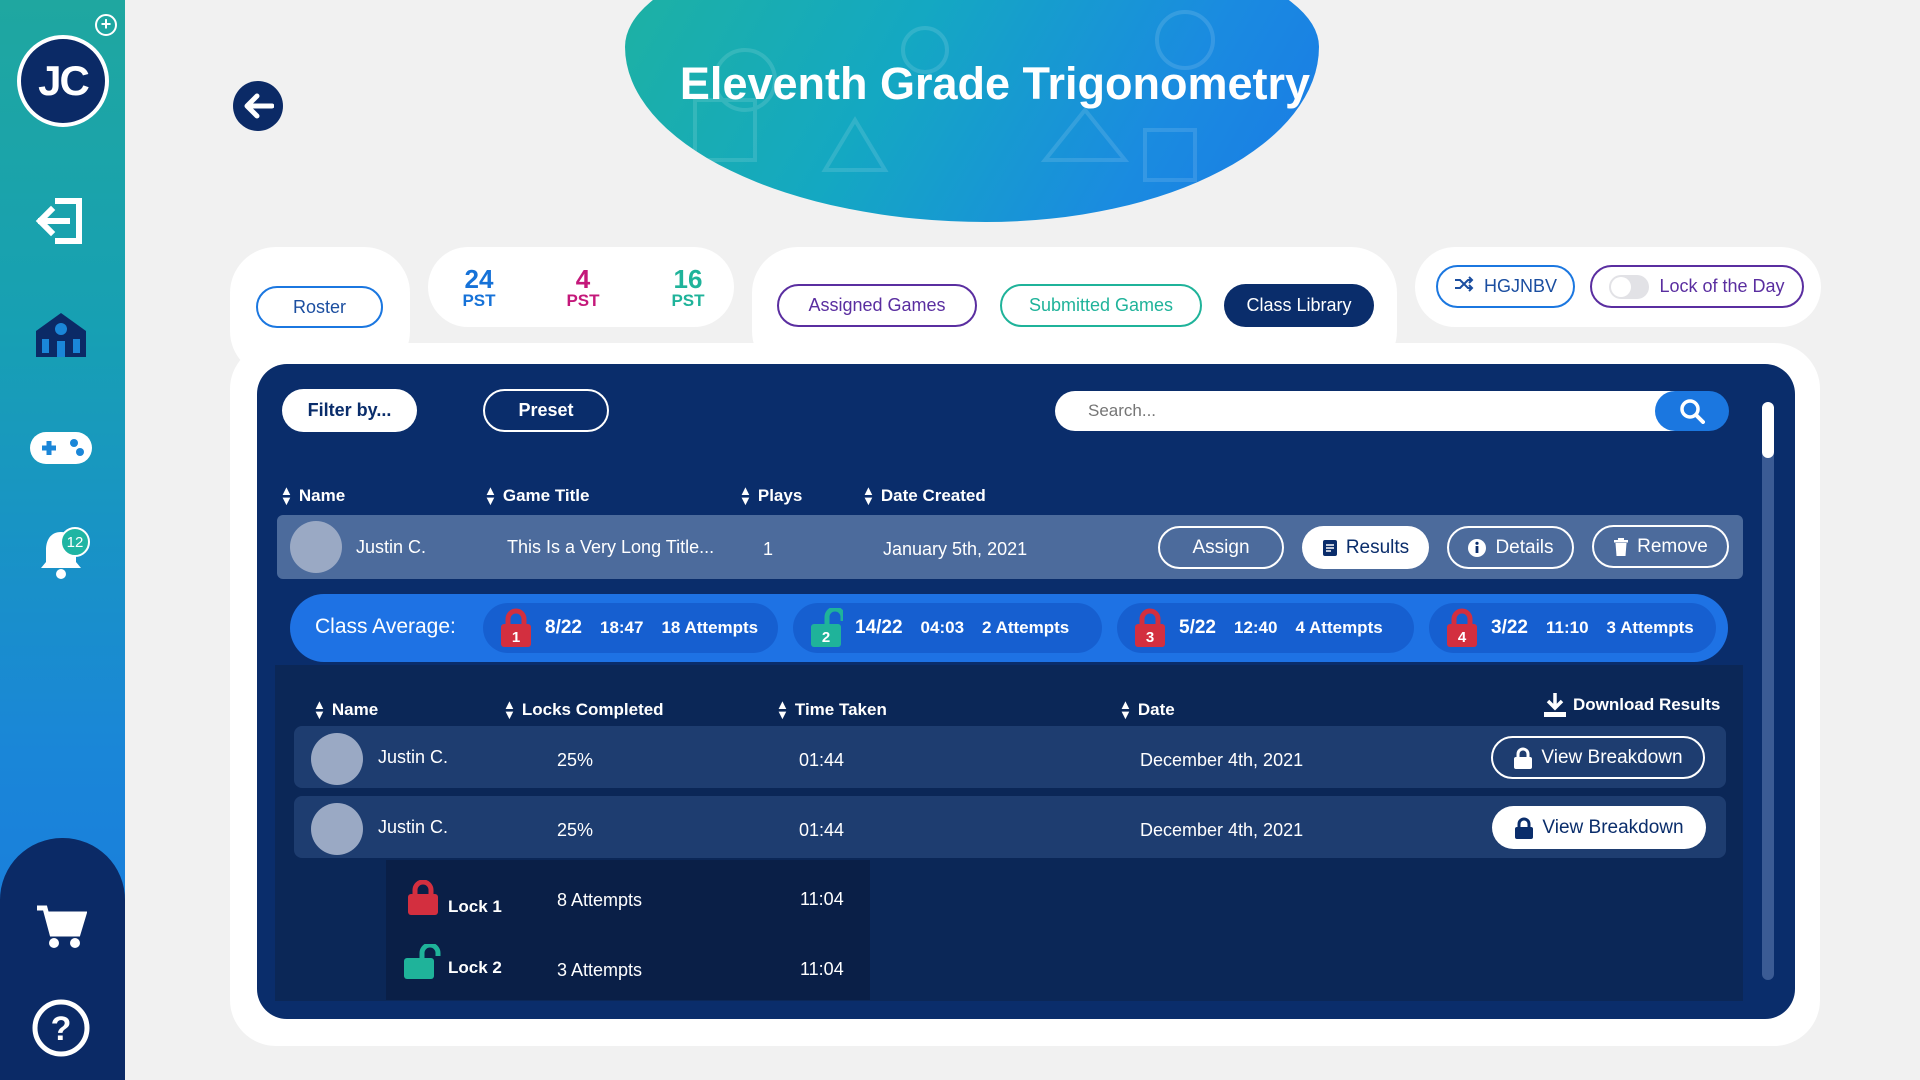  I want to click on breakdown-lock-label: Lock 1, so click(475, 906).